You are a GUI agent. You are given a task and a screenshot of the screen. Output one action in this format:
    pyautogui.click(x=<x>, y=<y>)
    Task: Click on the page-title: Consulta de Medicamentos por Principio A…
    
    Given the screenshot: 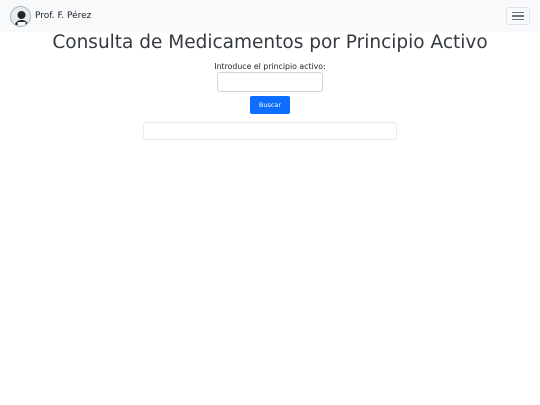 What is the action you would take?
    pyautogui.click(x=270, y=42)
    